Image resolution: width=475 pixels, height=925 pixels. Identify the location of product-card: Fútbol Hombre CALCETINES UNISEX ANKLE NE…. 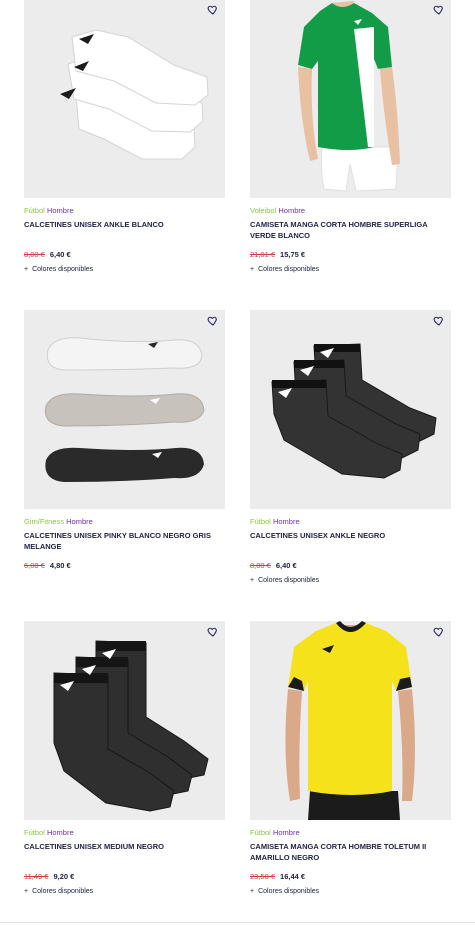
(350, 426).